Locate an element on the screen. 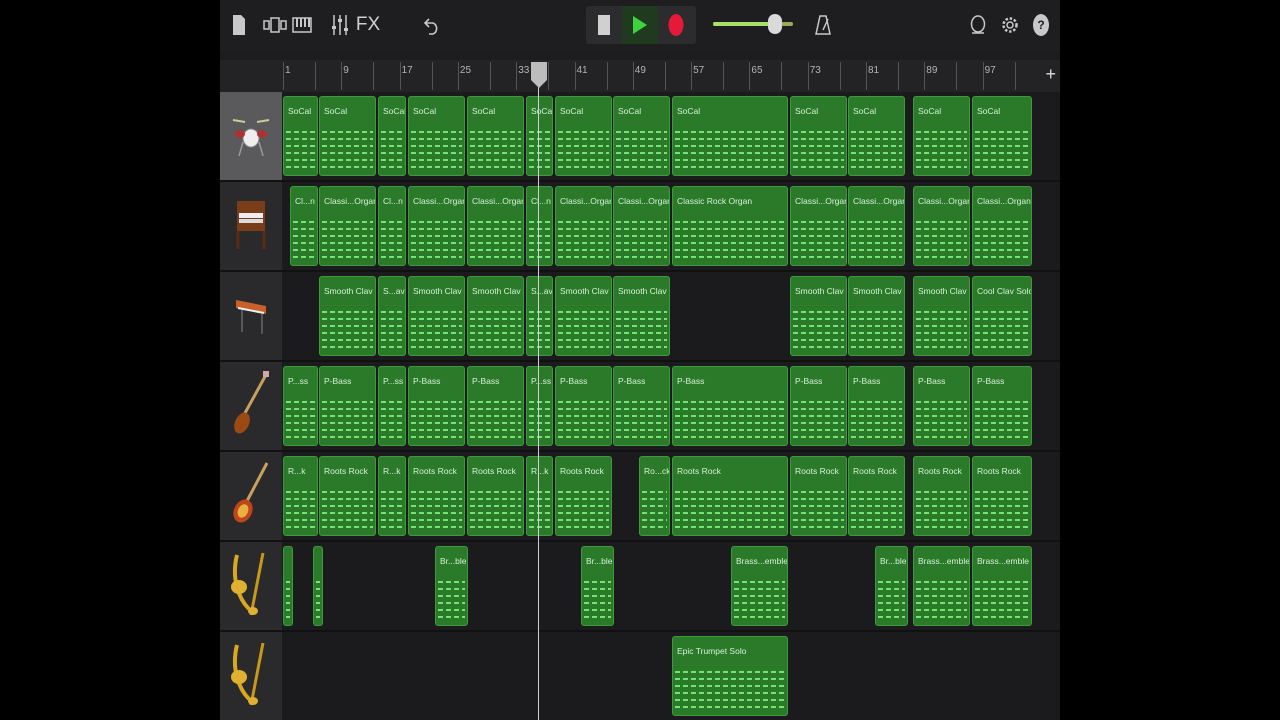 The width and height of the screenshot is (1280, 720). undo-icon is located at coordinates (432, 25).